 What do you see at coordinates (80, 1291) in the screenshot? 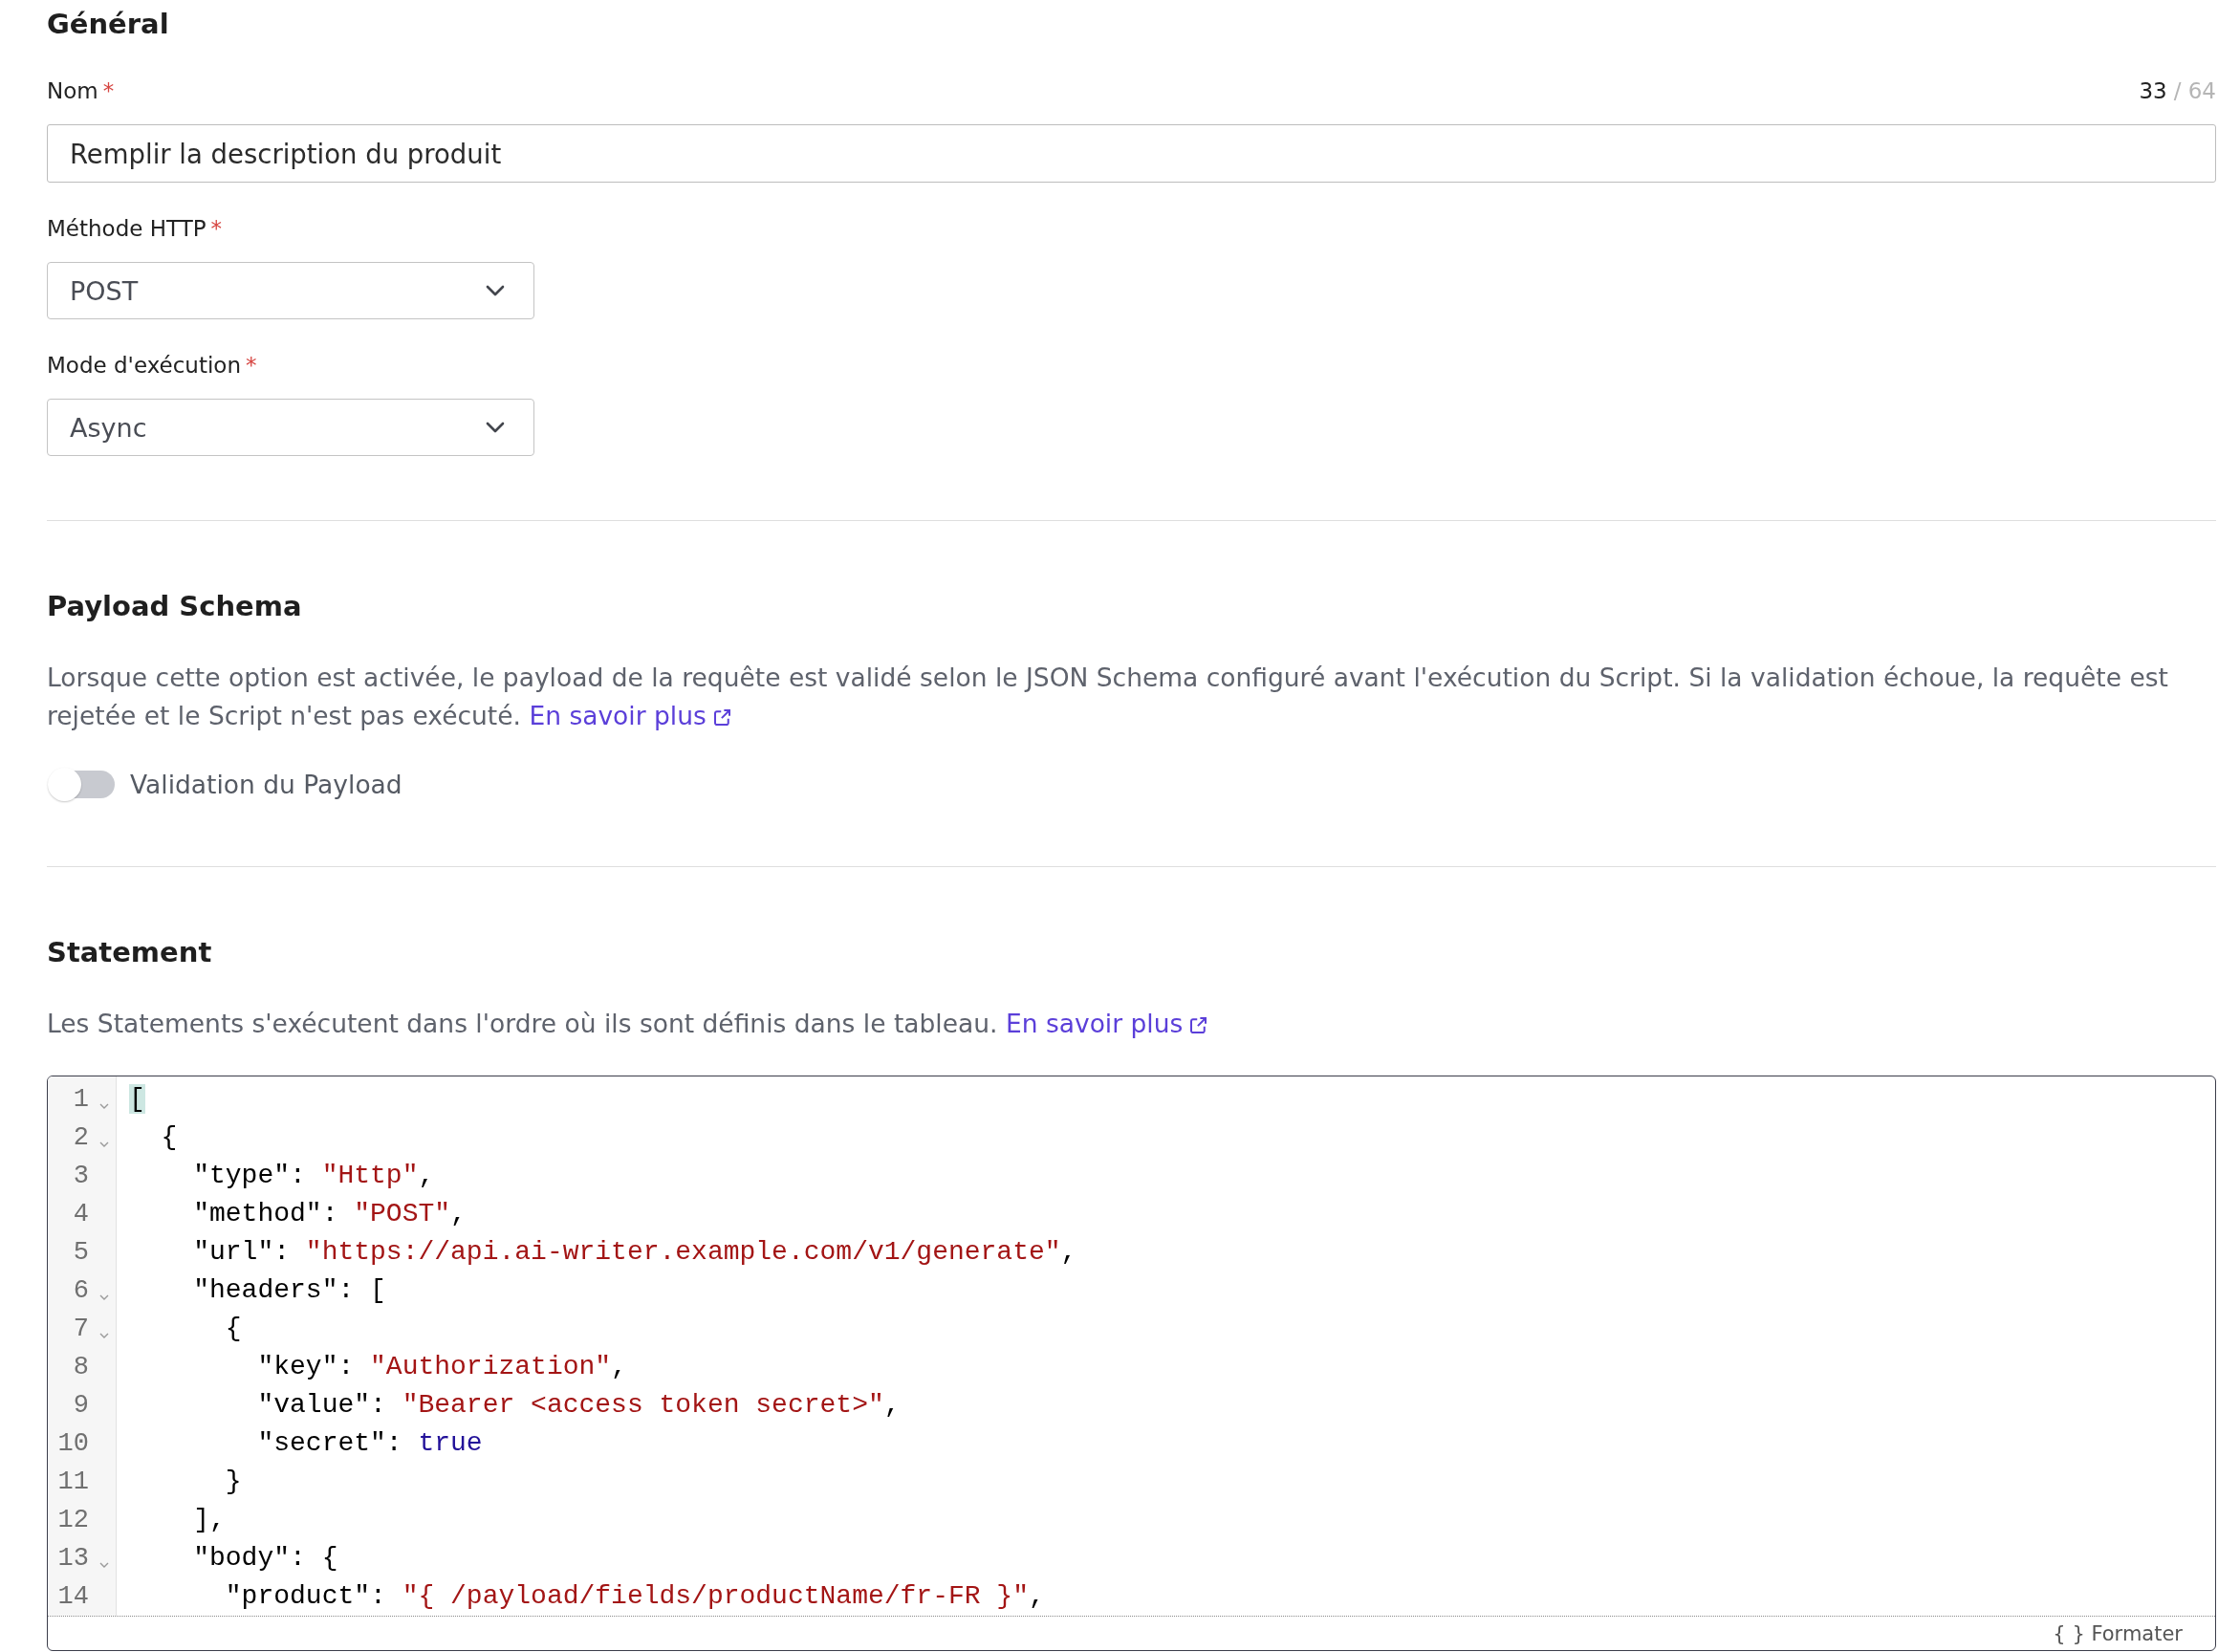
I see `line-number: 6` at bounding box center [80, 1291].